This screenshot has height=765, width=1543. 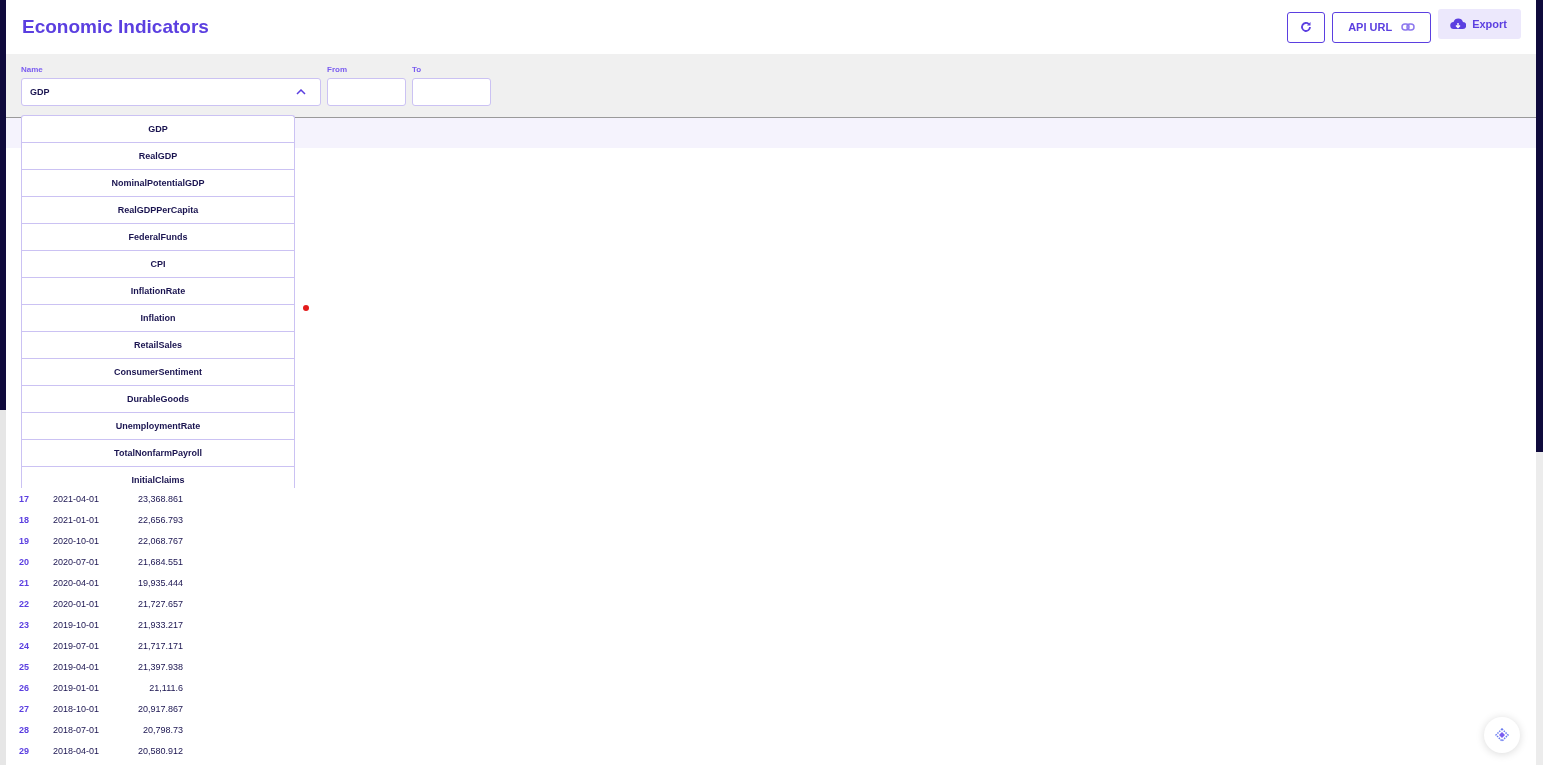 I want to click on refresh-icon, so click(x=1306, y=27).